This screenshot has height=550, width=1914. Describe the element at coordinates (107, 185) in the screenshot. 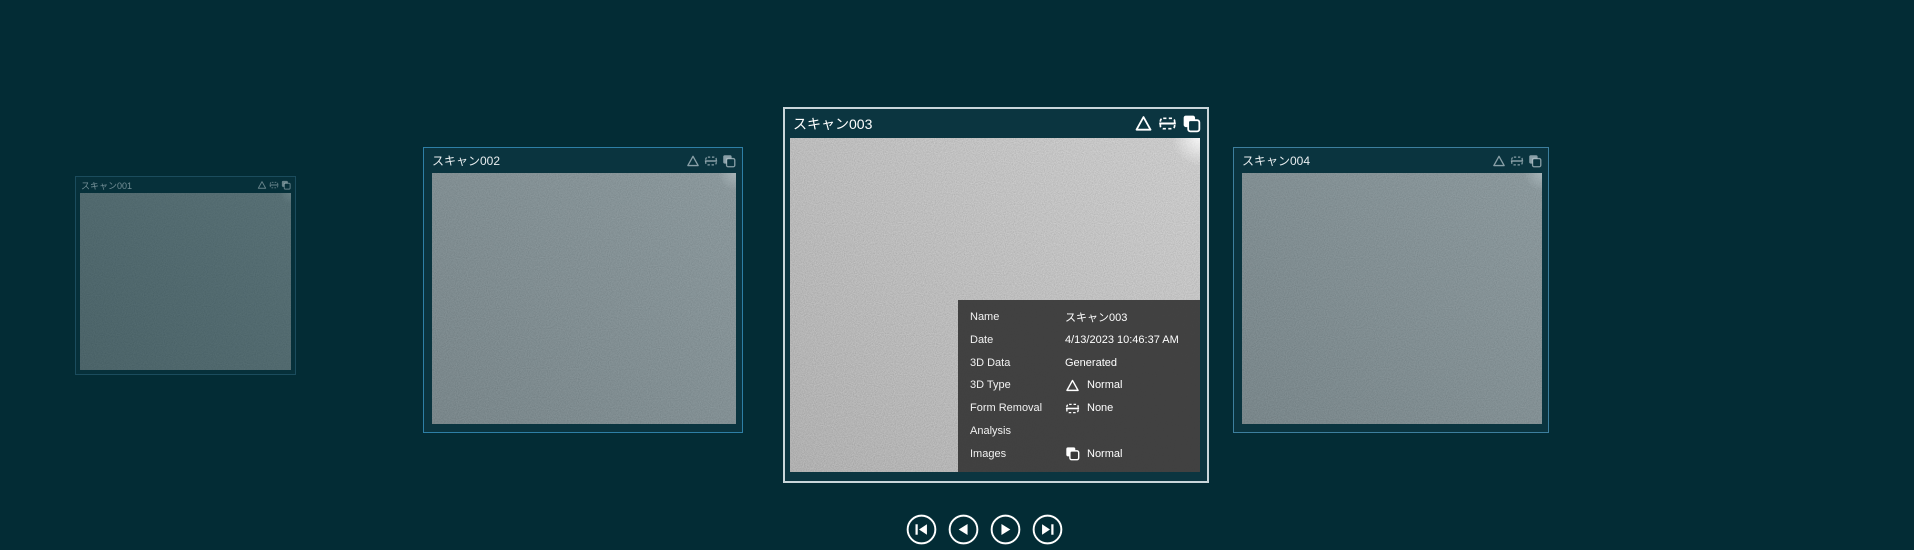

I see `card-title: スキャン001` at that location.